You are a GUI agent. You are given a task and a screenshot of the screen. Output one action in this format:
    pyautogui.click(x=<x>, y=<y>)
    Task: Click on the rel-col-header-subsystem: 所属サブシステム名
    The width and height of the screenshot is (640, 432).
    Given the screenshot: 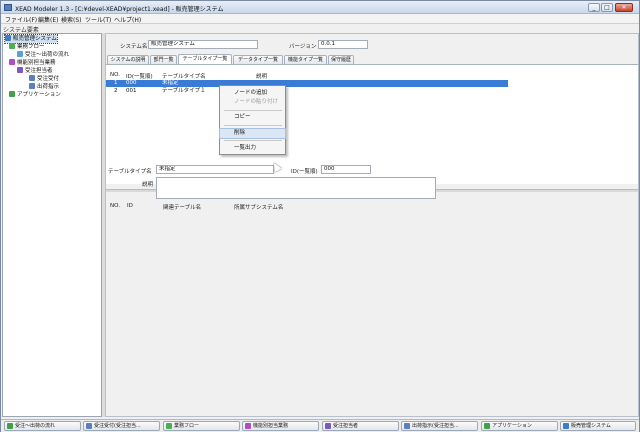 What is the action you would take?
    pyautogui.click(x=258, y=207)
    